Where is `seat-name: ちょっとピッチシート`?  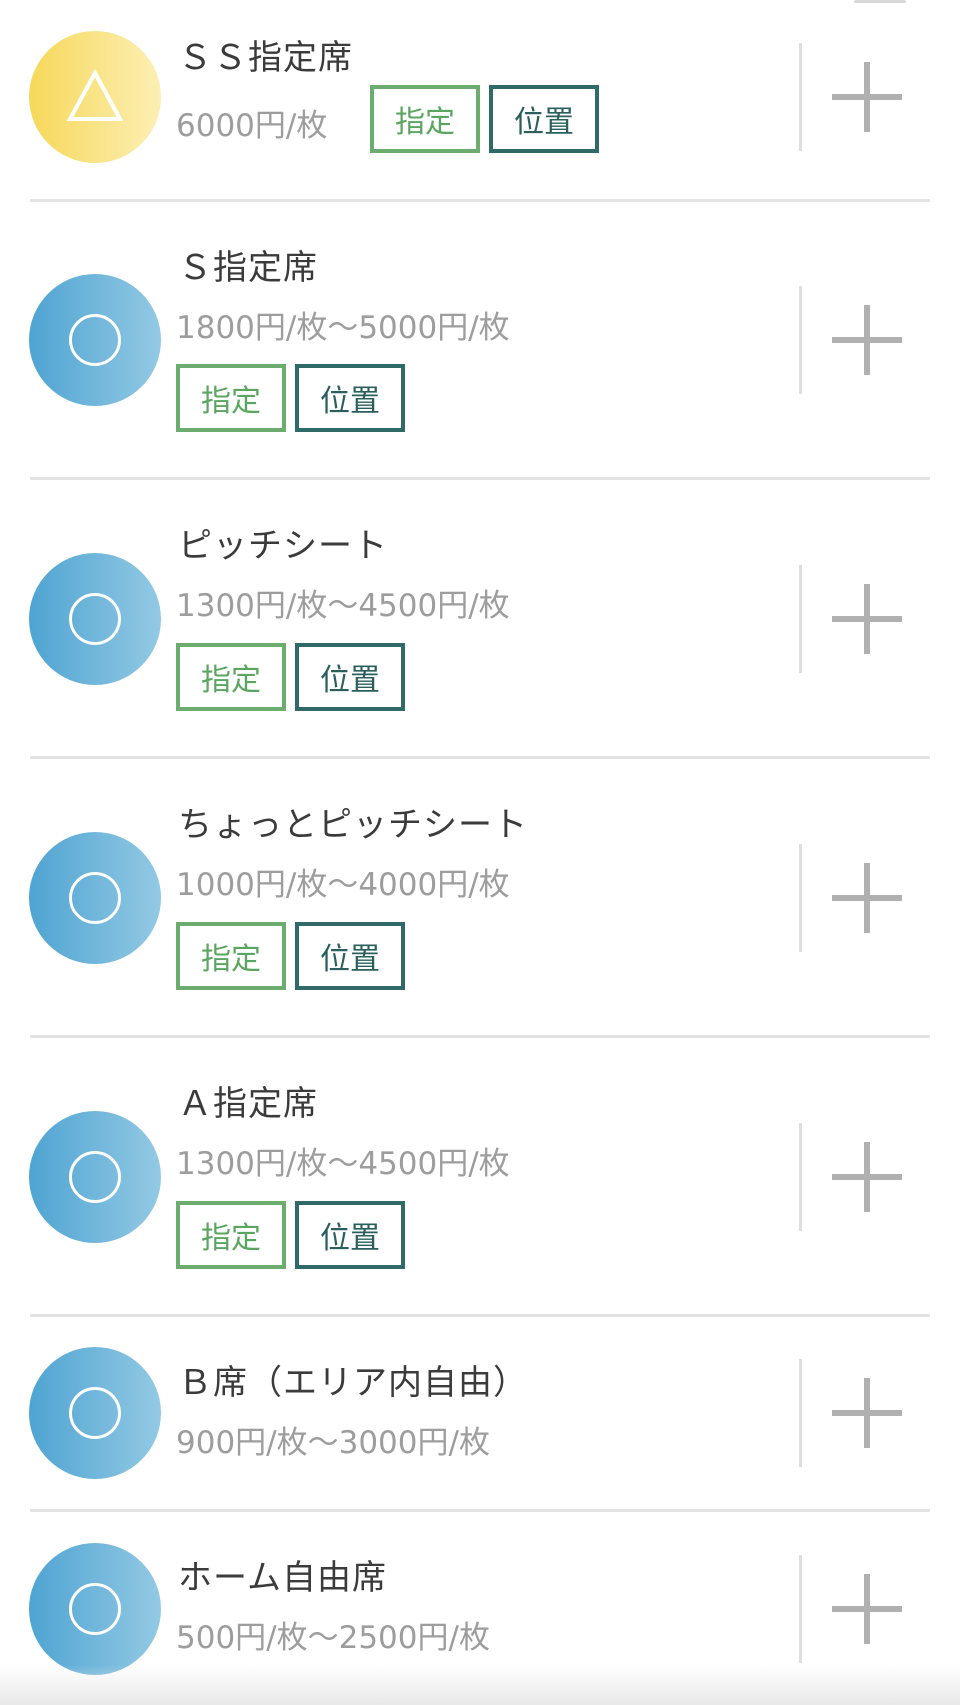 seat-name: ちょっとピッチシート is located at coordinates (353, 825).